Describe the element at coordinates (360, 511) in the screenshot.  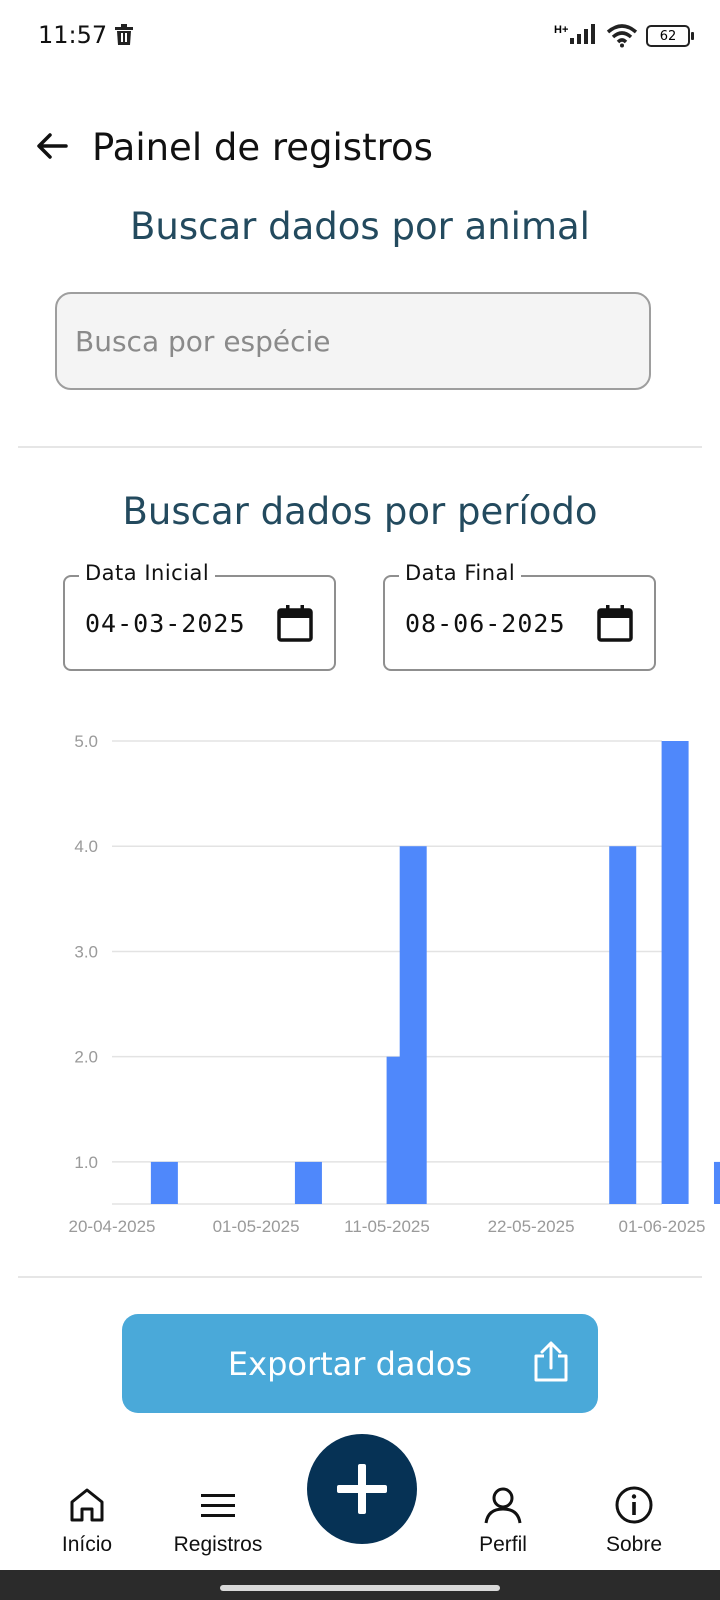
I see `period-search-title: Buscar dados por período` at that location.